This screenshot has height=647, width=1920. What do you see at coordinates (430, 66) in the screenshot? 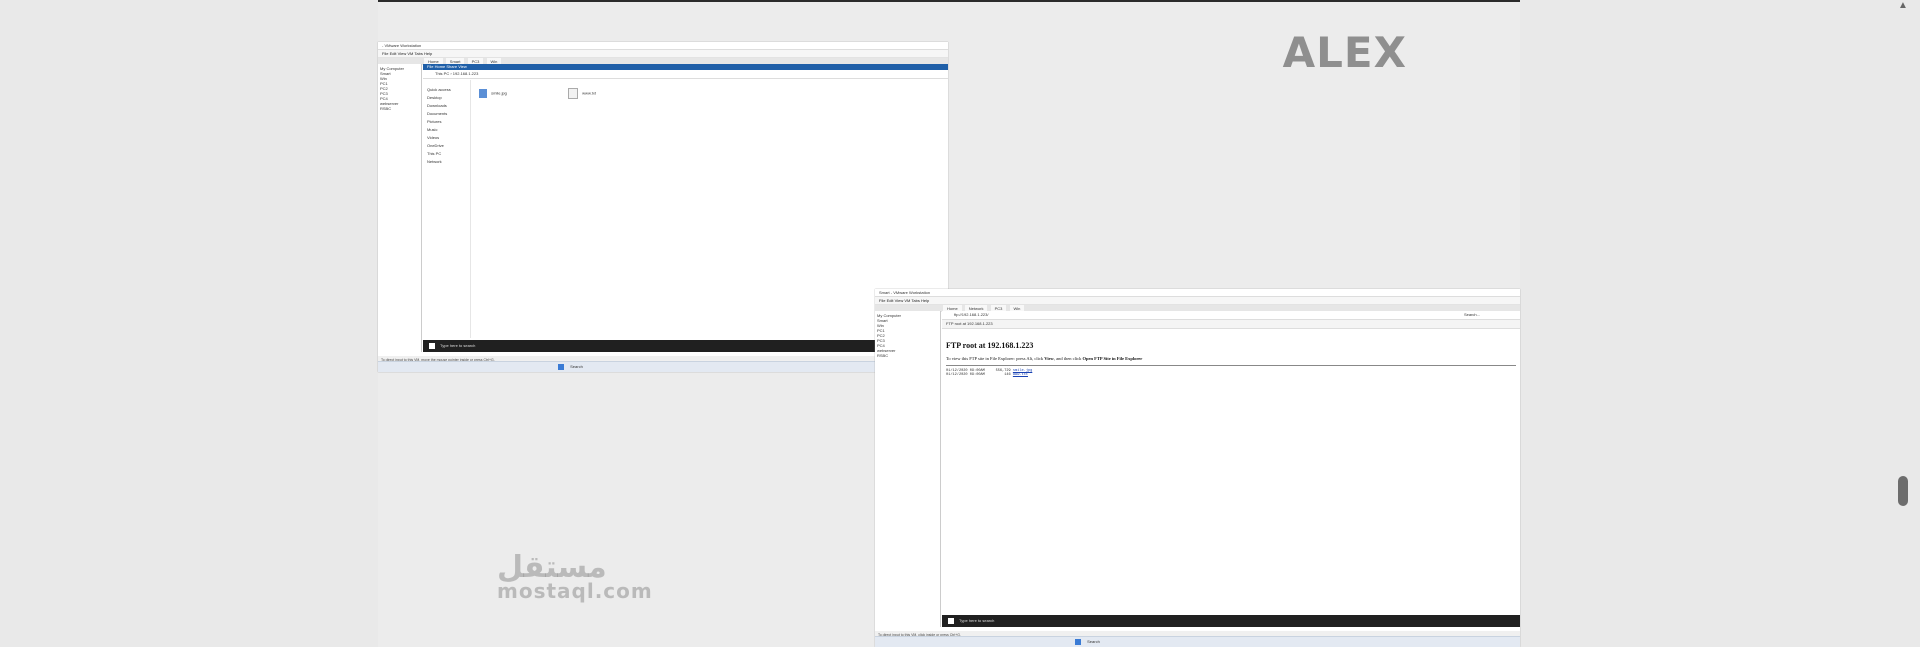
I see `ribbon-file: File` at bounding box center [430, 66].